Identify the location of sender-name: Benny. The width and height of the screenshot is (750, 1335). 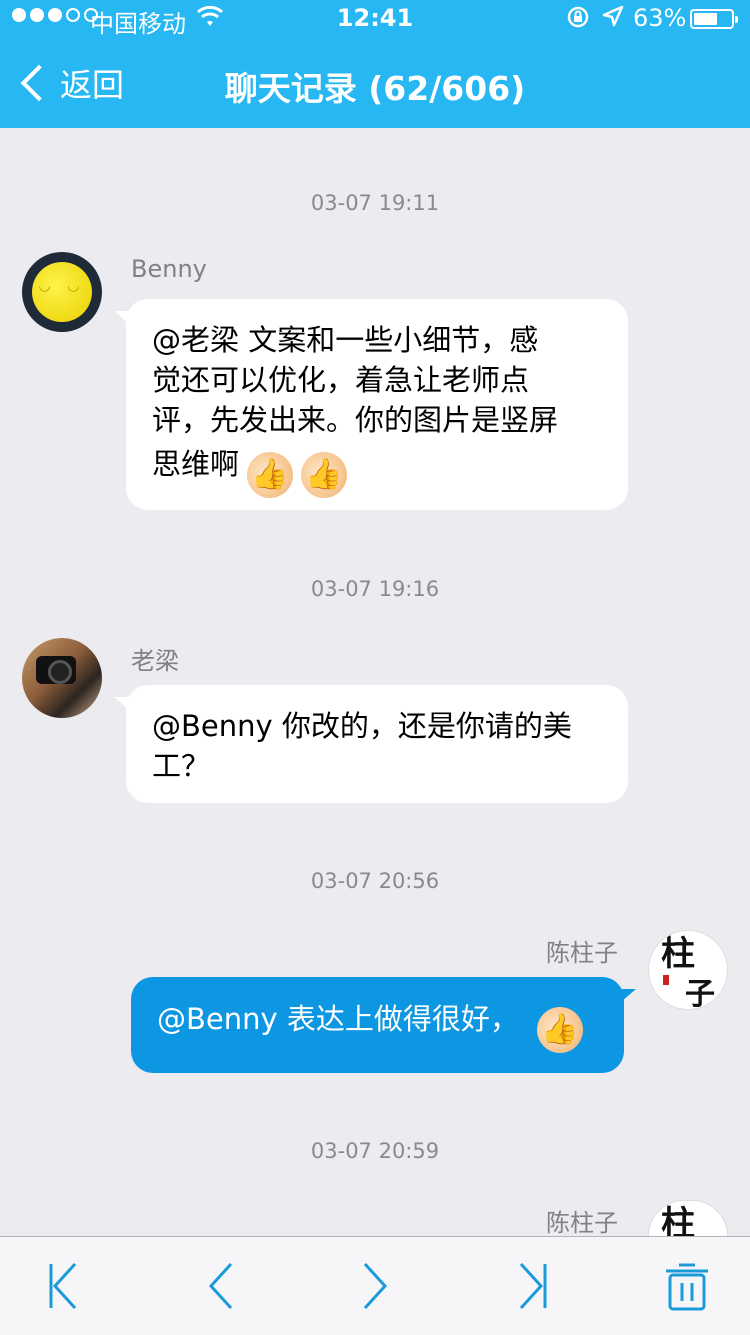
(169, 269).